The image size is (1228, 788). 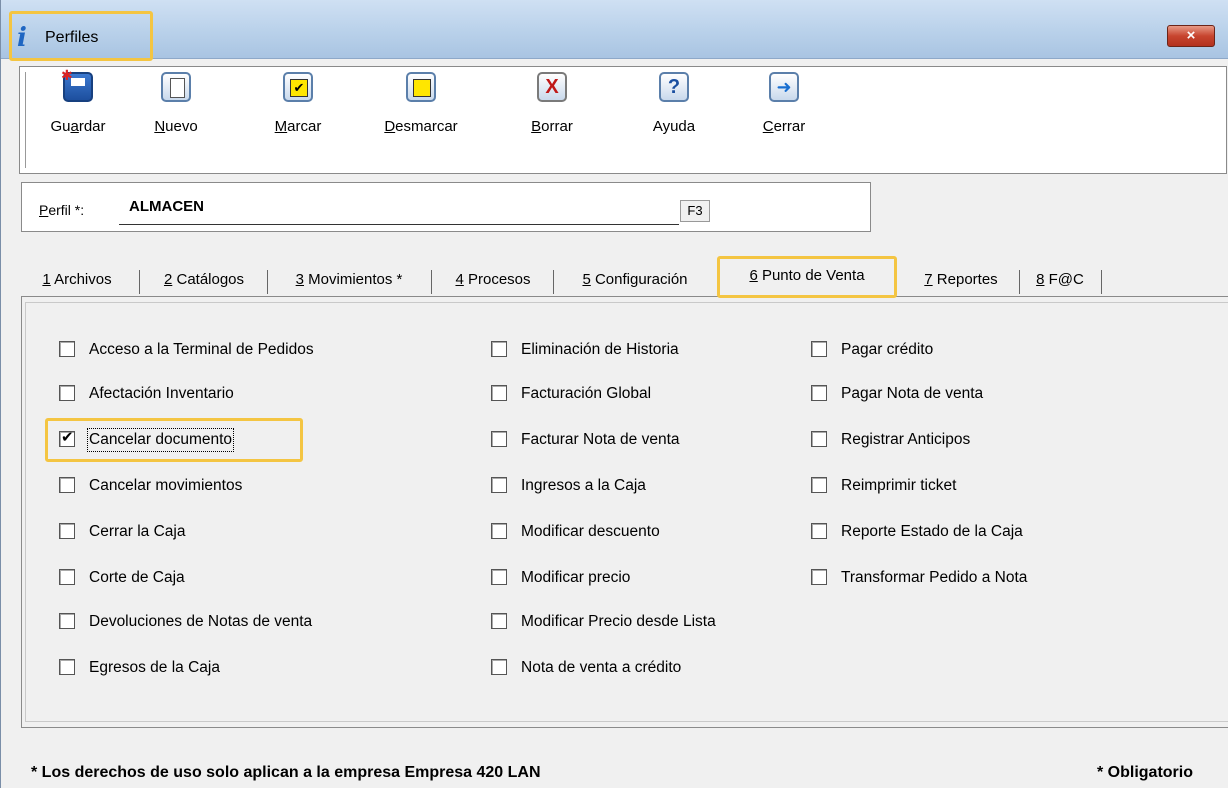 I want to click on close-window-button: ×, so click(x=1191, y=36).